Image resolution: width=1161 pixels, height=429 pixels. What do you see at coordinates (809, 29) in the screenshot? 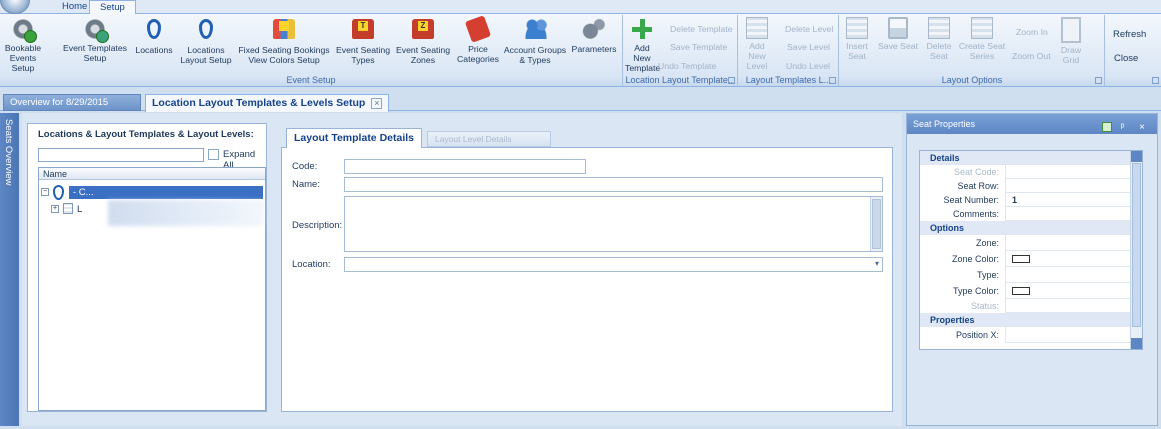
I see `delete-level-button: Delete Level` at bounding box center [809, 29].